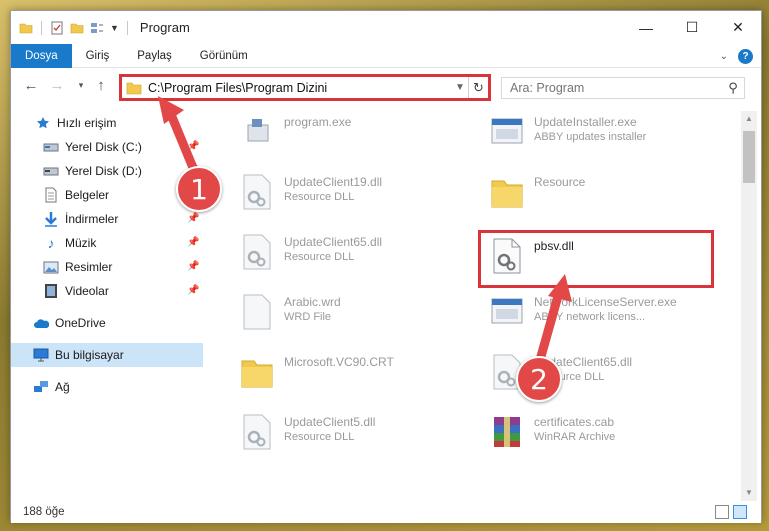 This screenshot has height=531, width=769. Describe the element at coordinates (154, 56) in the screenshot. I see `tab-share: Paylaş` at that location.